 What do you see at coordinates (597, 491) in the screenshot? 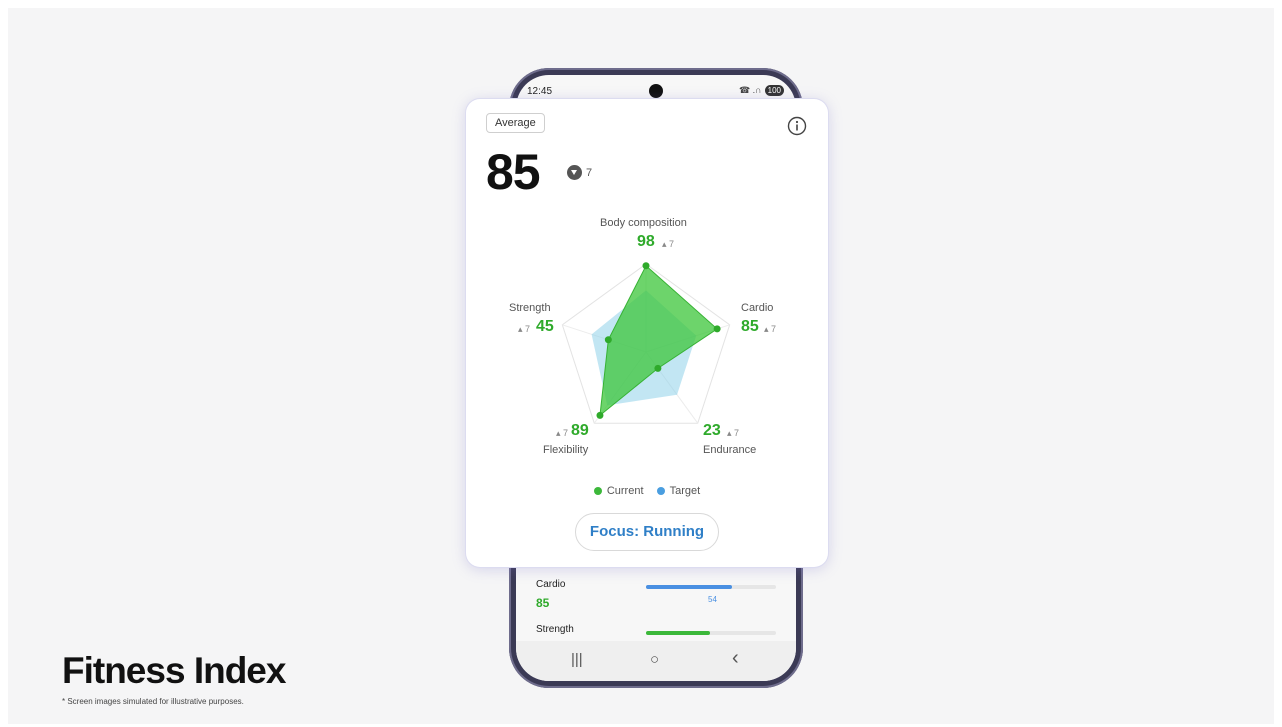
I see `current-dot-icon` at bounding box center [597, 491].